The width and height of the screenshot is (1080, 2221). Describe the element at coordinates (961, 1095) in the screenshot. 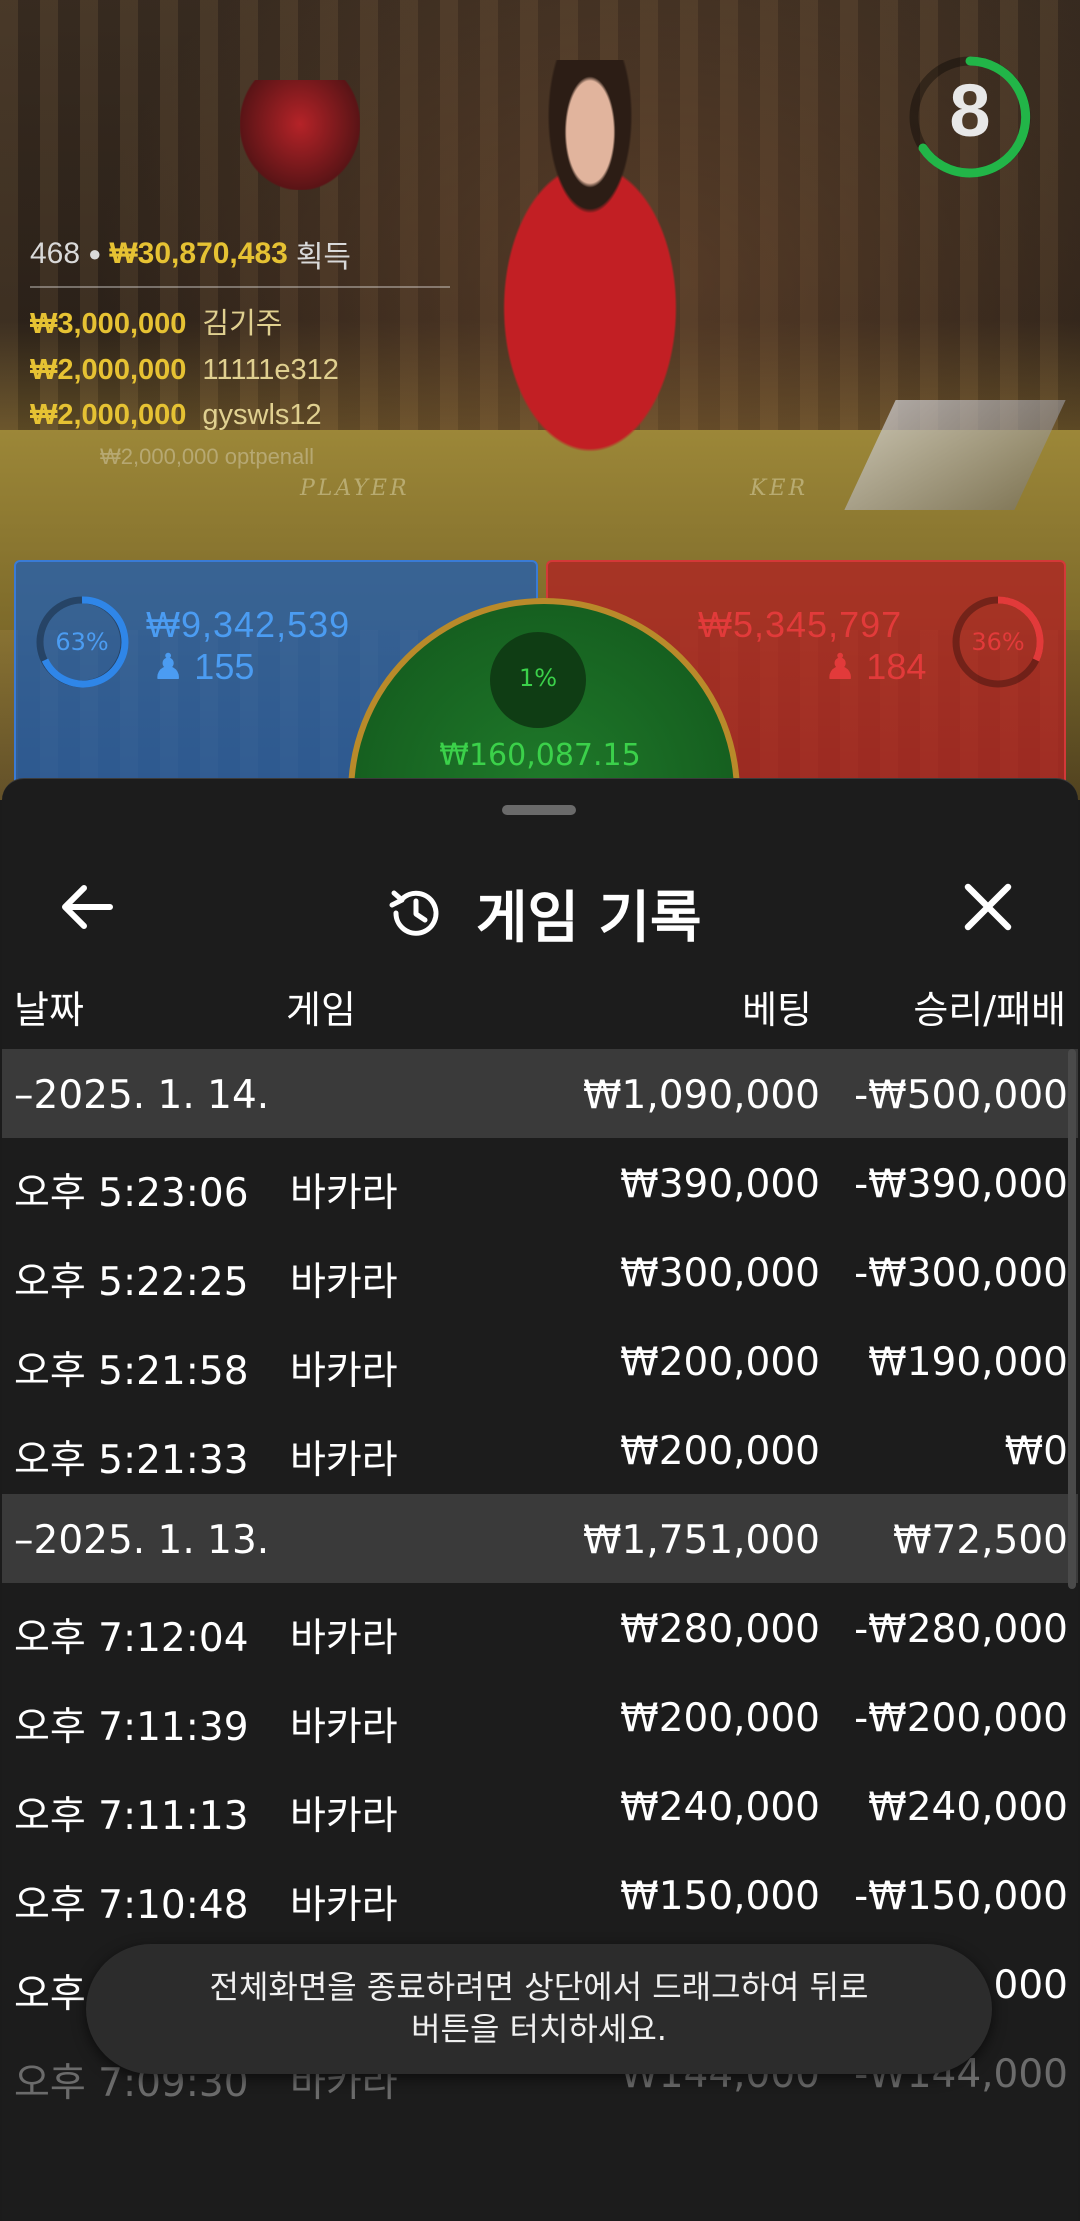

I see `row-result: -₩500,000` at that location.